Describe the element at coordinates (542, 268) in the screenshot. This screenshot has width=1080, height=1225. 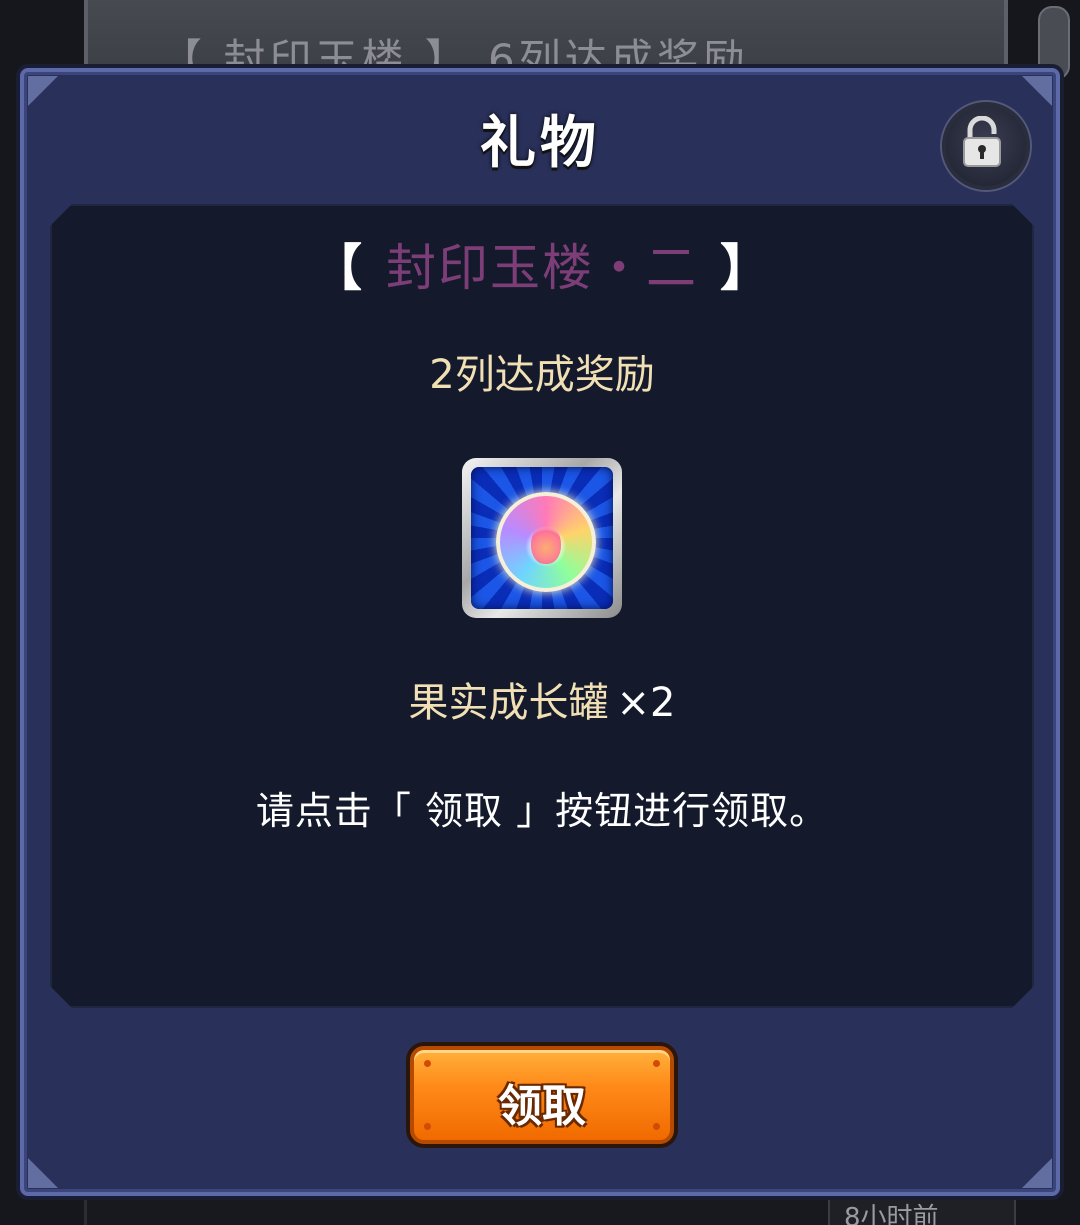
I see `stage-name: 封印玉楼・二` at that location.